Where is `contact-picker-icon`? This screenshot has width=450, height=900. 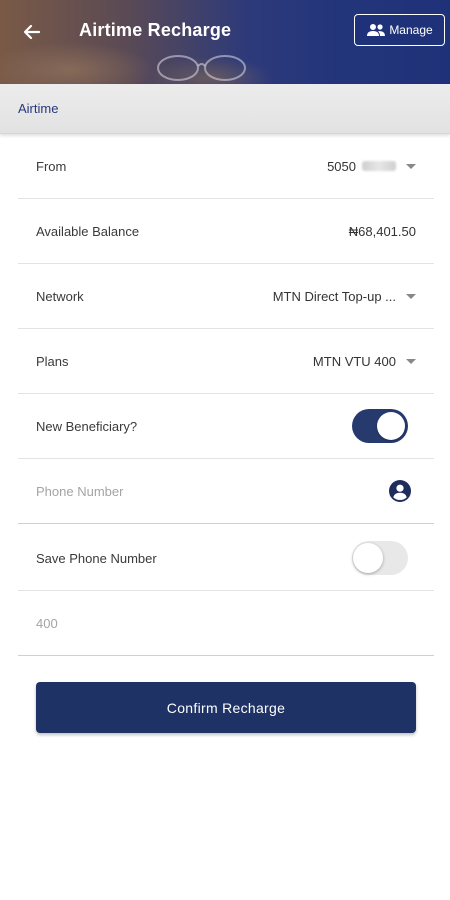
contact-picker-icon is located at coordinates (400, 491).